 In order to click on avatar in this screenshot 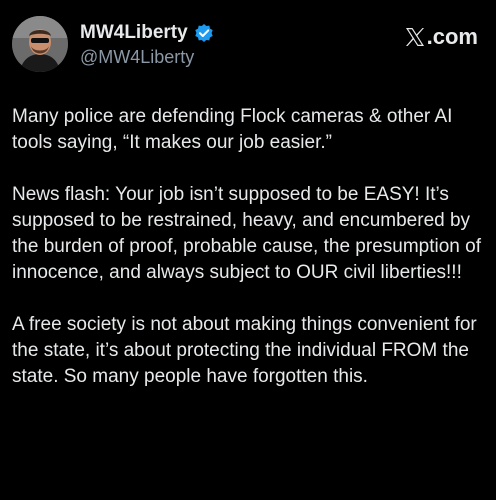, I will do `click(40, 44)`.